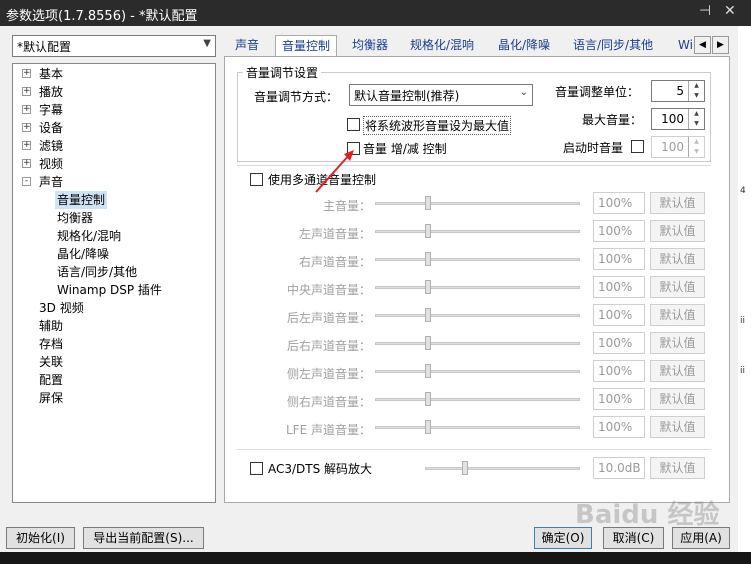  I want to click on tree-item: 辅助, so click(51, 326).